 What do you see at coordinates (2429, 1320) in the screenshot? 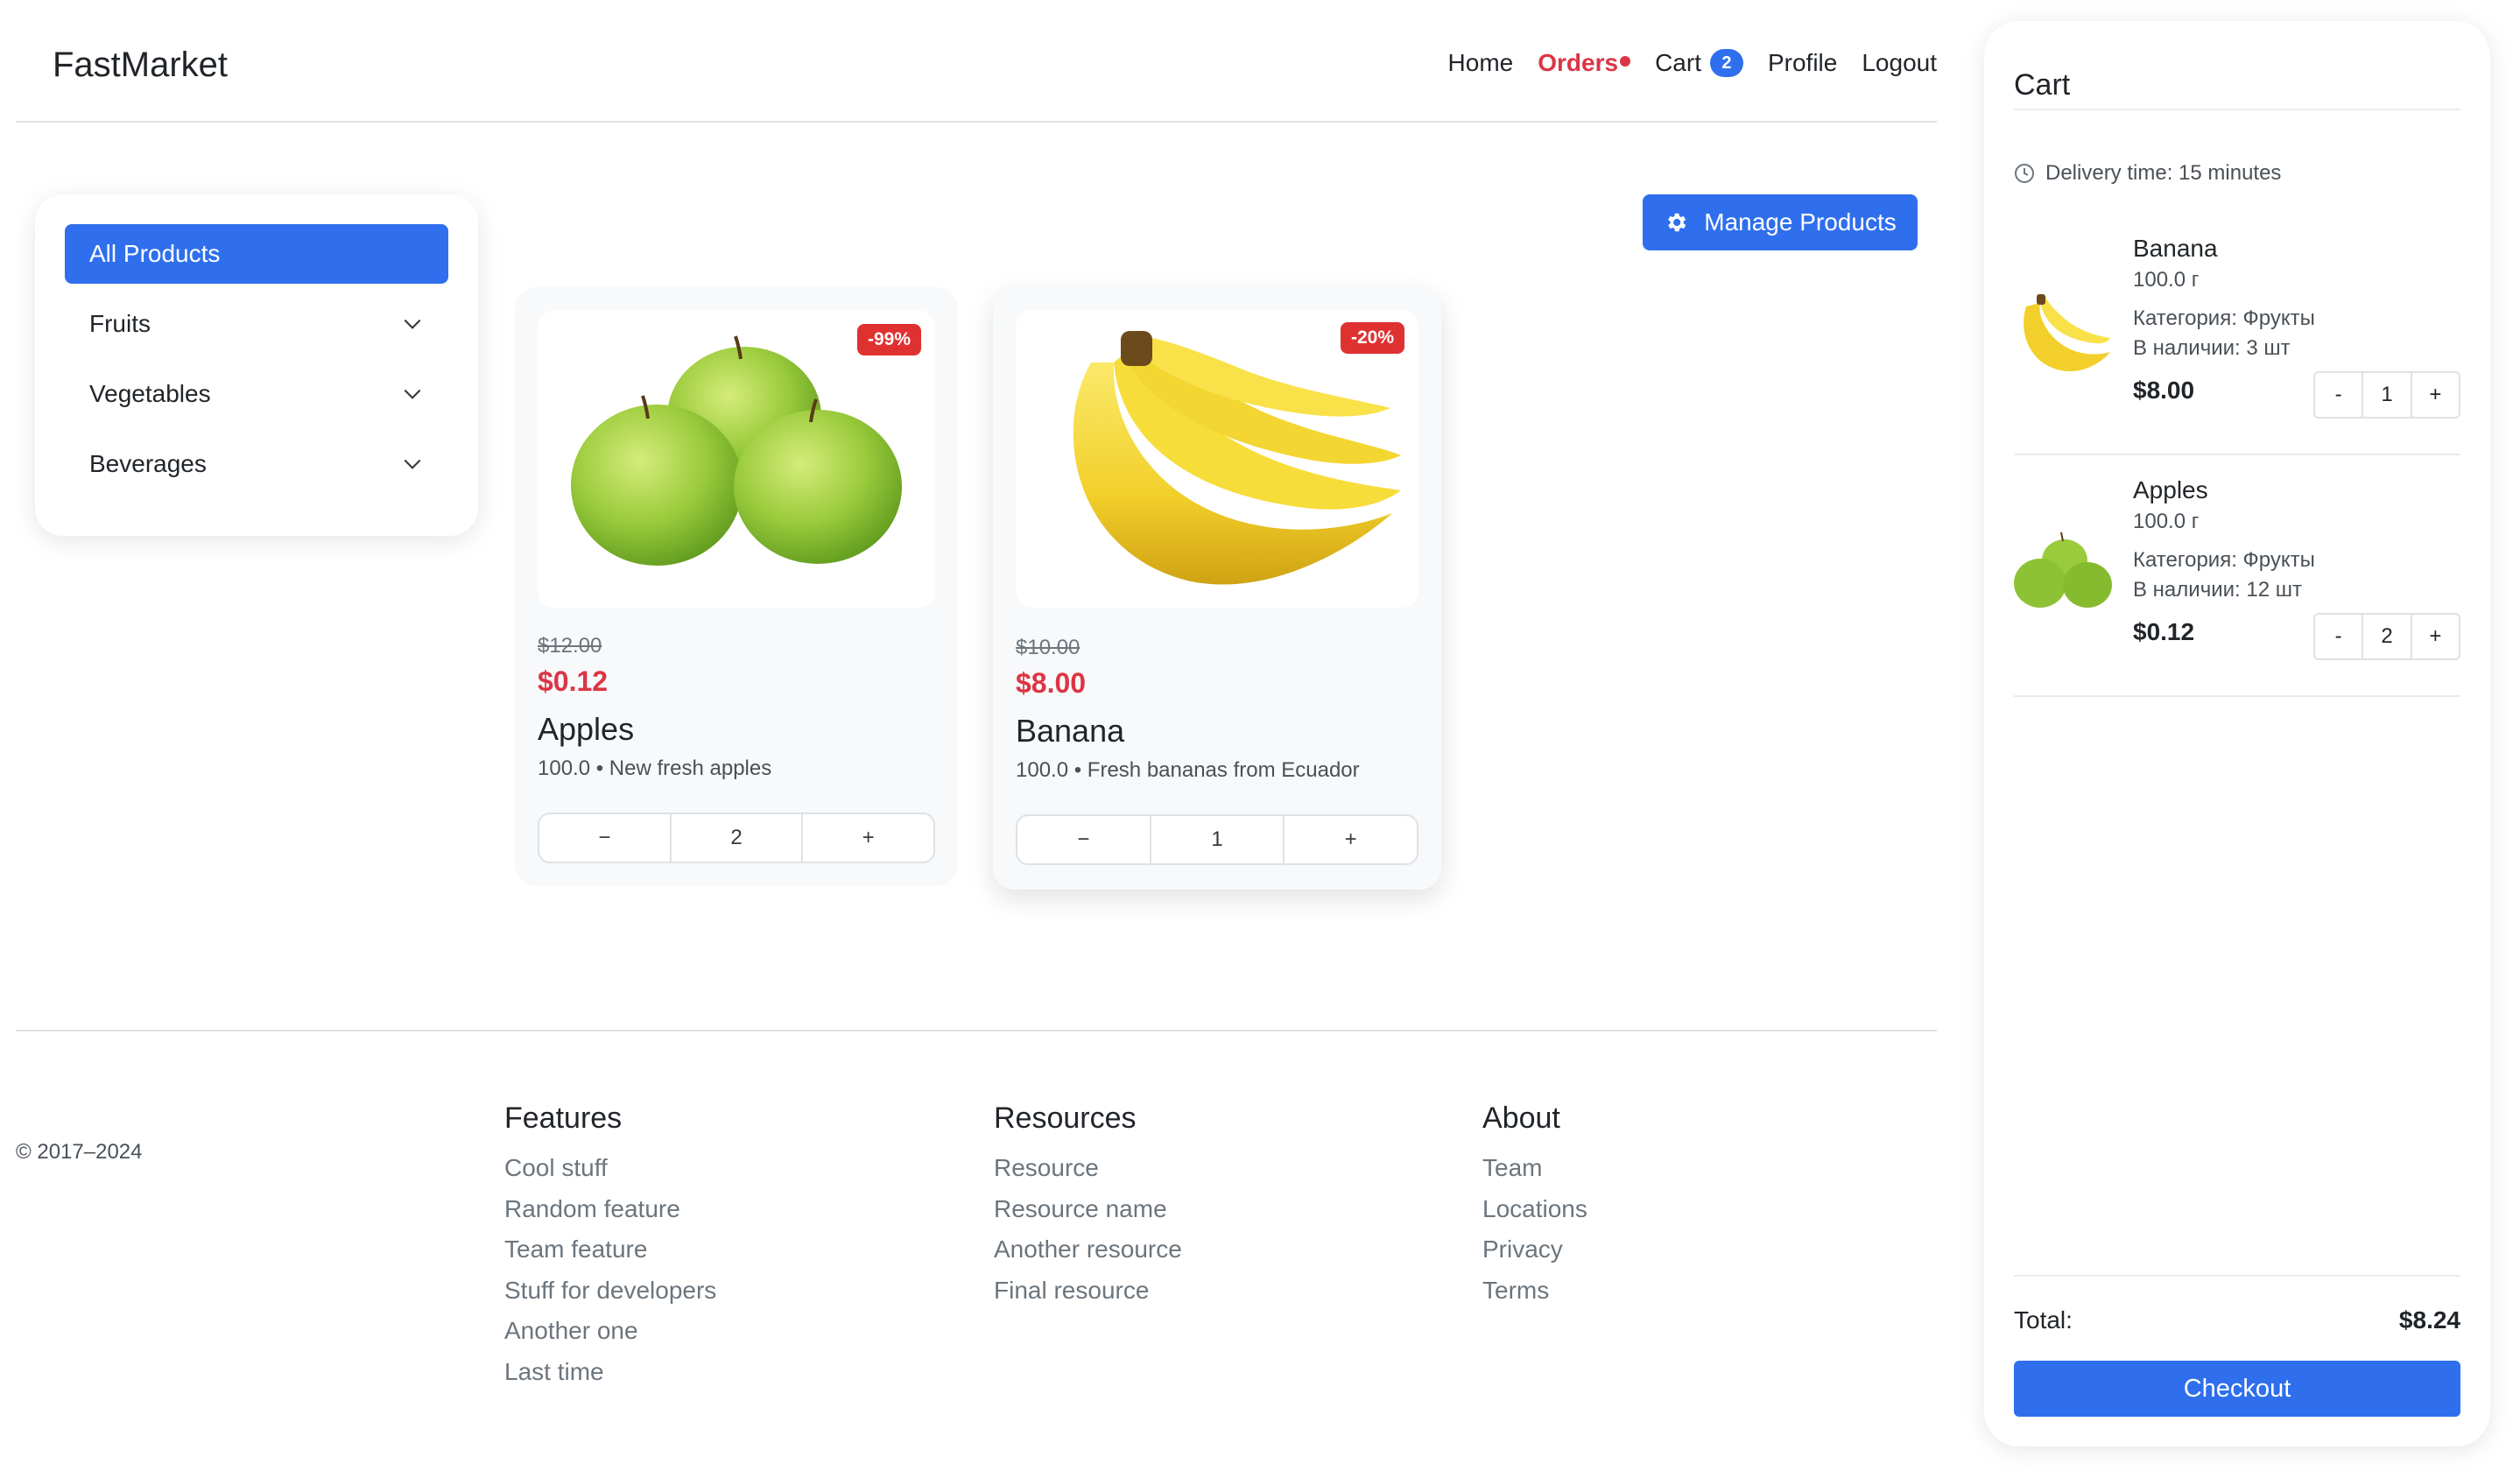
I see `total-value: $8.24` at bounding box center [2429, 1320].